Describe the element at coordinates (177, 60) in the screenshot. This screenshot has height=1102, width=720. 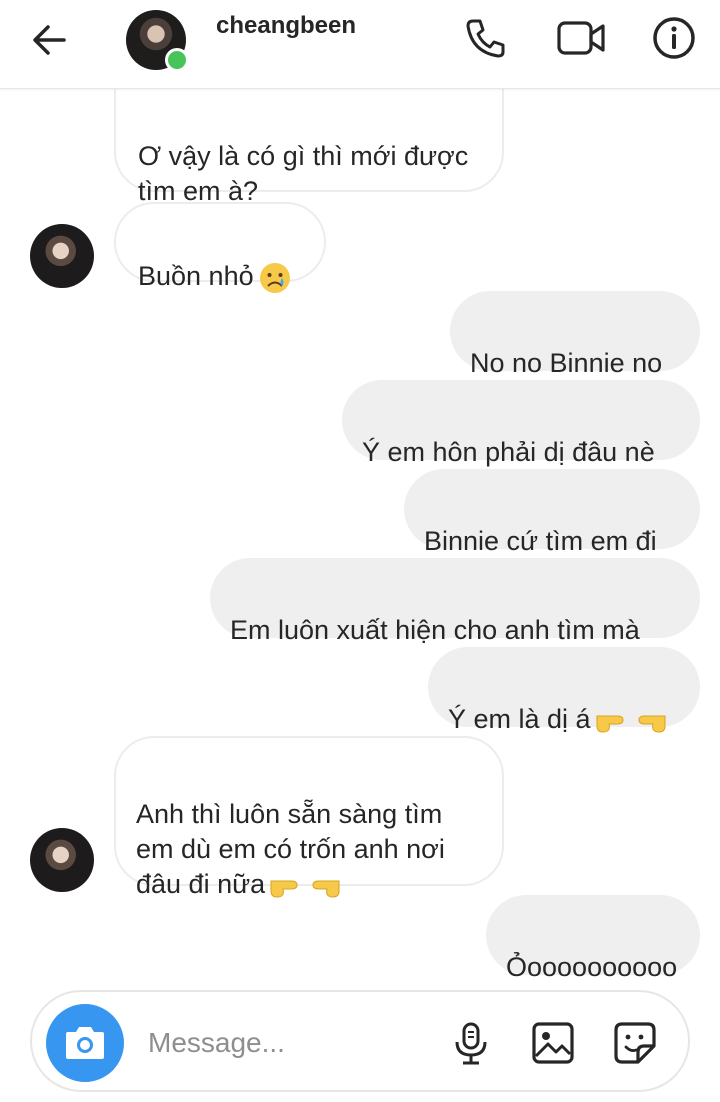
I see `online-status-indicator` at that location.